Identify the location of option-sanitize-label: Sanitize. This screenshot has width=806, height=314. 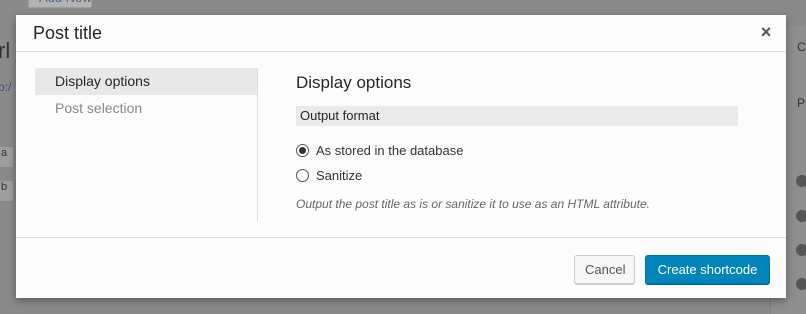
(339, 175).